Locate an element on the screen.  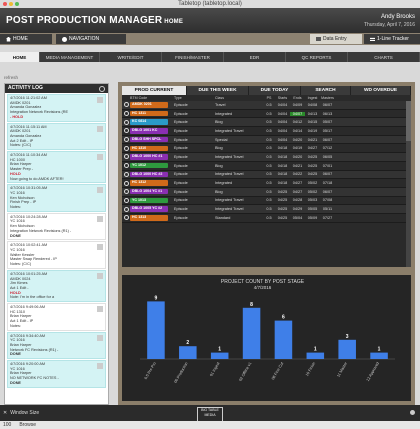
d1-cell: 04/18 is located at coordinates (282, 174).